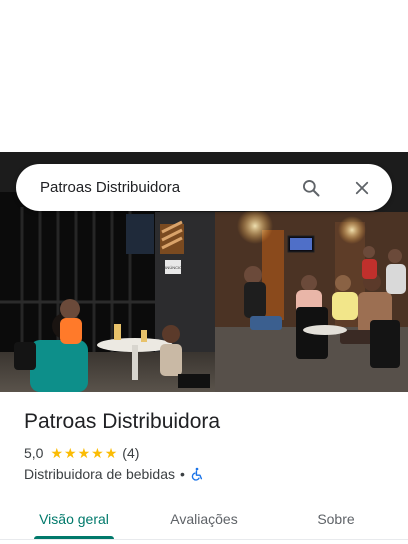 The image size is (408, 544). I want to click on search-bar: Patroas Distribuidora, so click(204, 187).